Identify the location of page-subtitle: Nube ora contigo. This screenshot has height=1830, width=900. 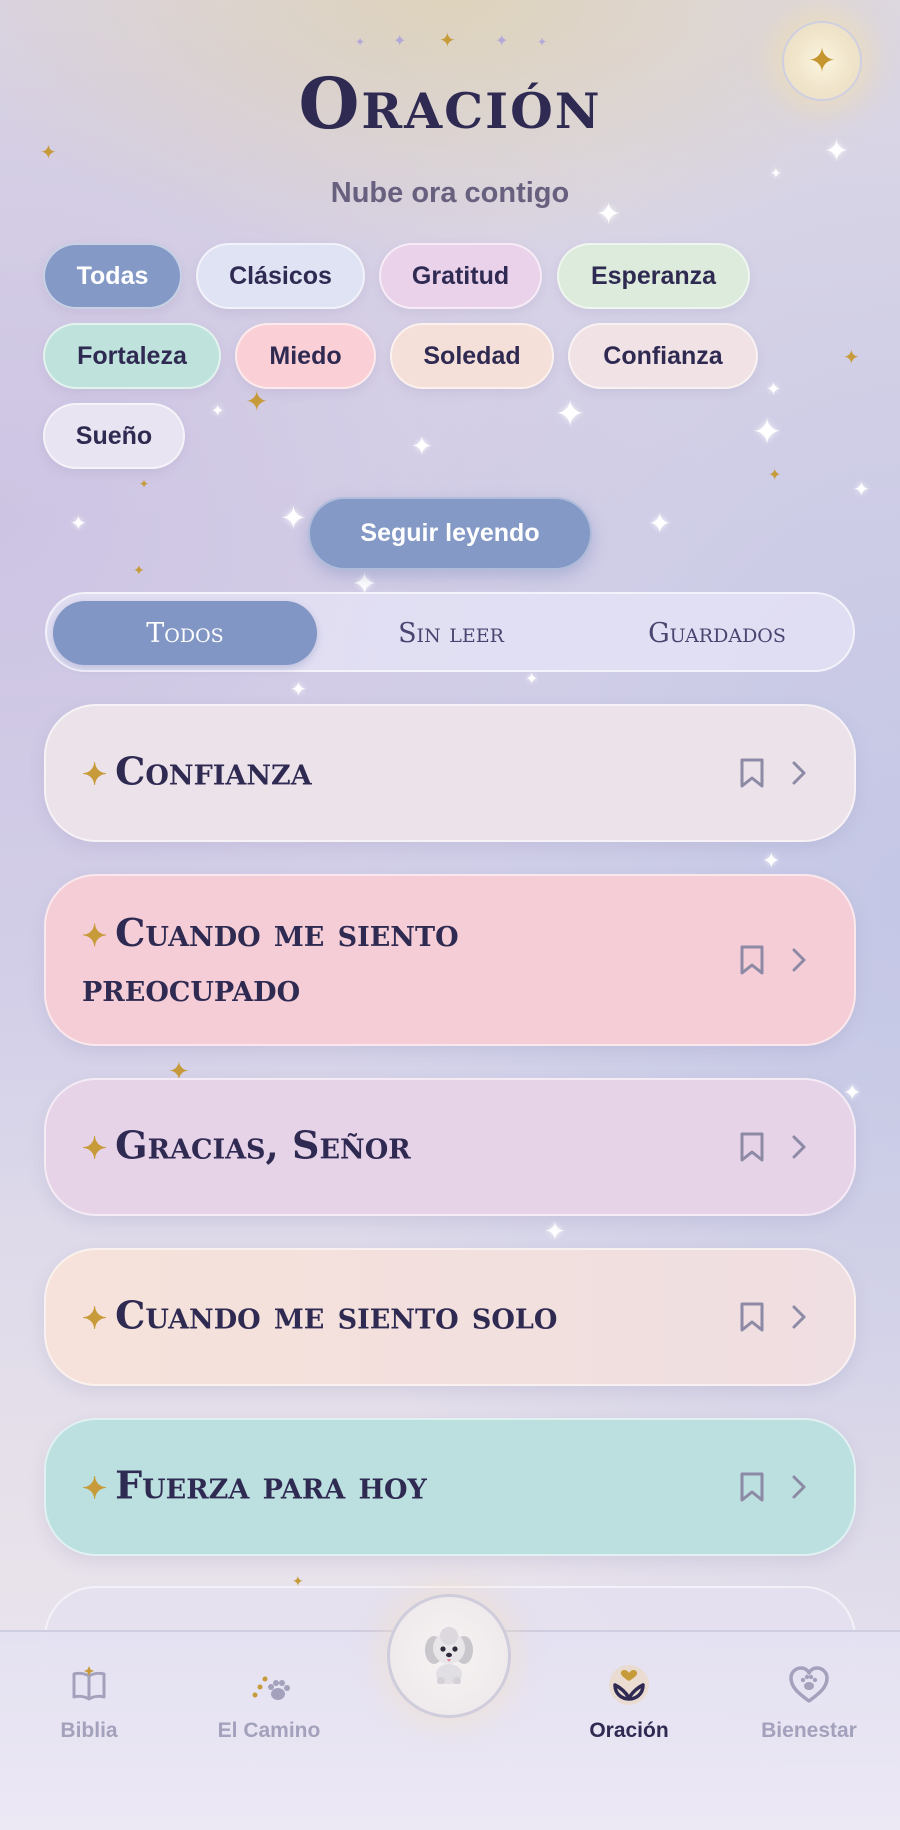
(450, 193).